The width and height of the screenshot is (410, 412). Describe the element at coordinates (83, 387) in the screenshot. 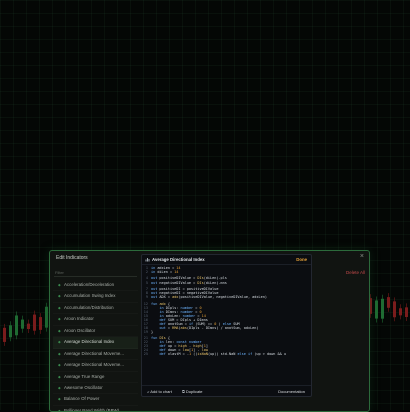

I see `indicator-label: Awesome Oscillator` at that location.